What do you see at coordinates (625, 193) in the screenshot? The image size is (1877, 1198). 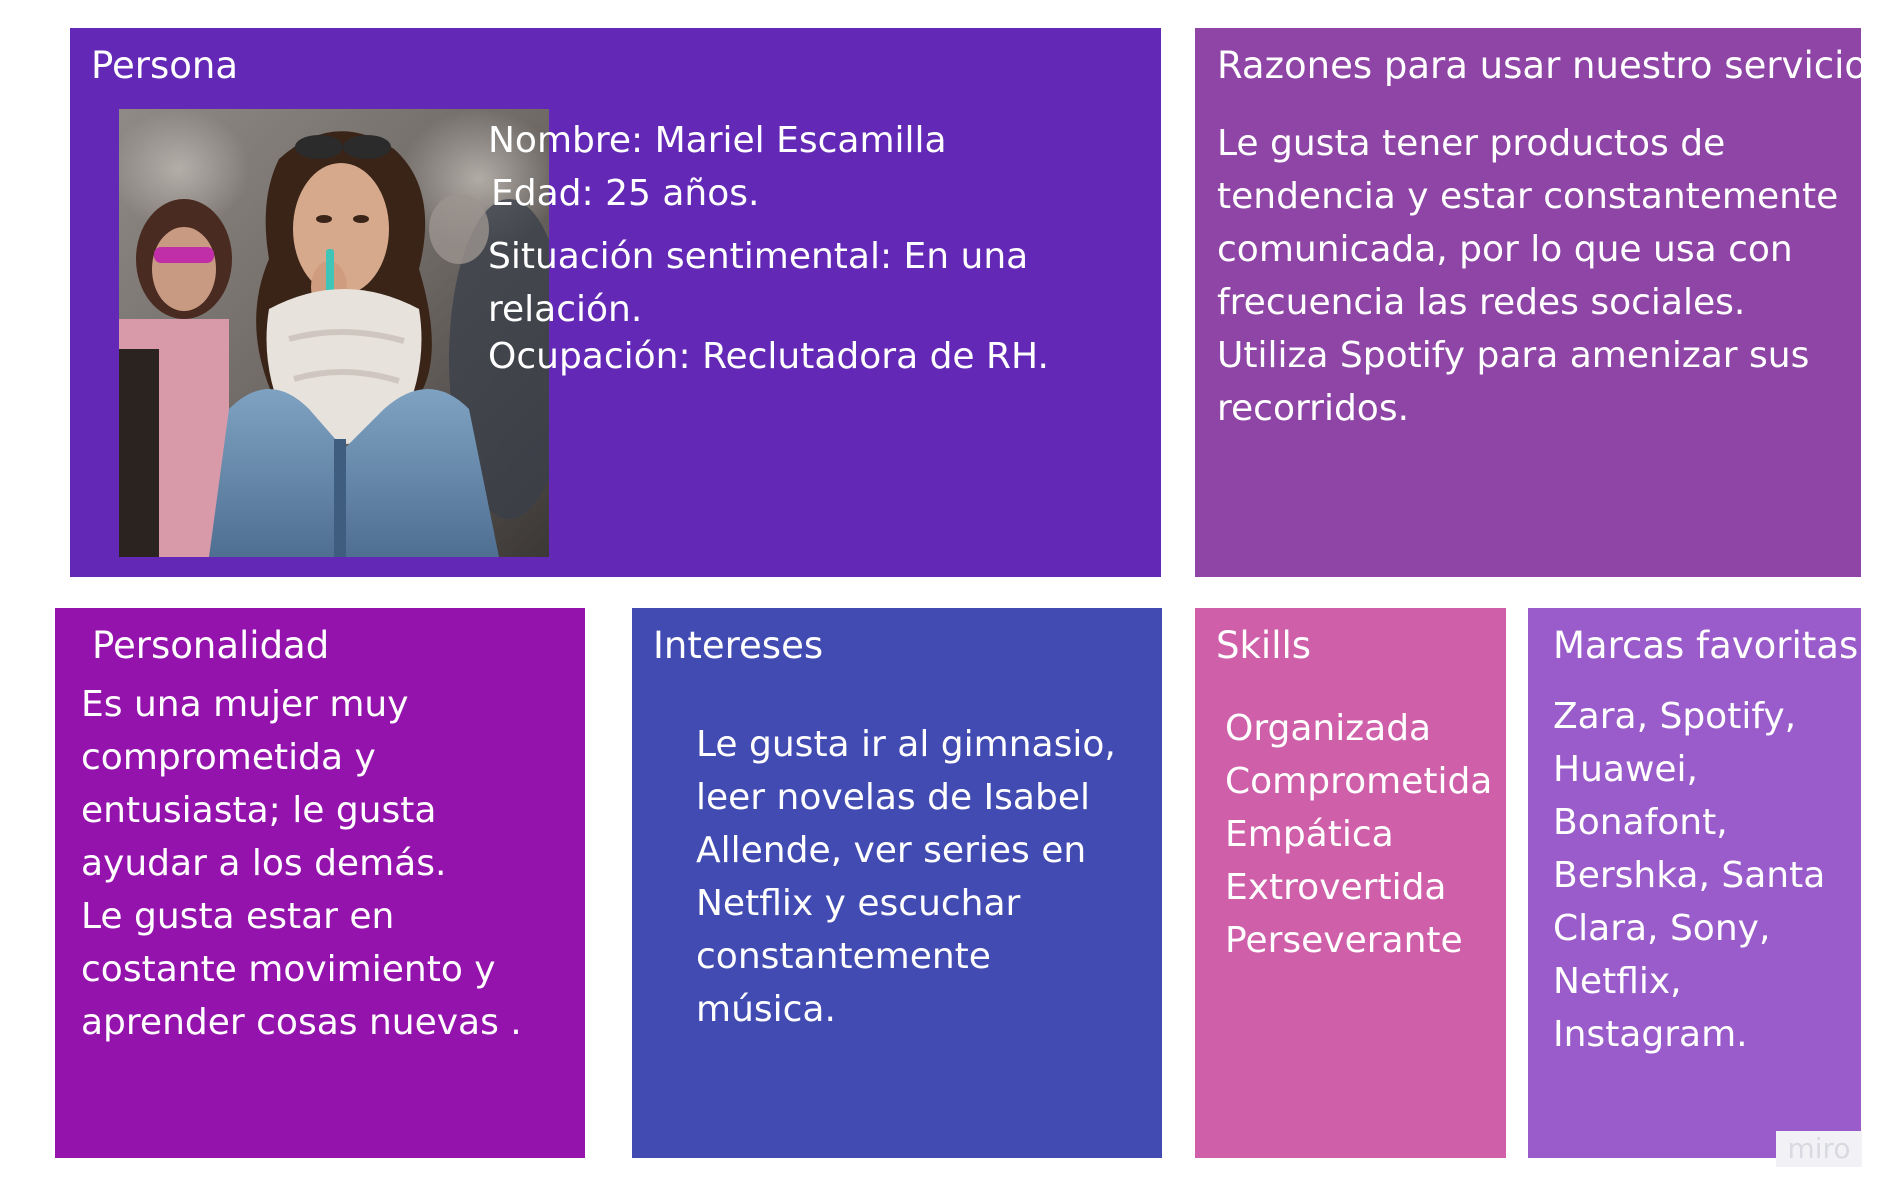 I see `persona-age: Edad: 25 años.` at bounding box center [625, 193].